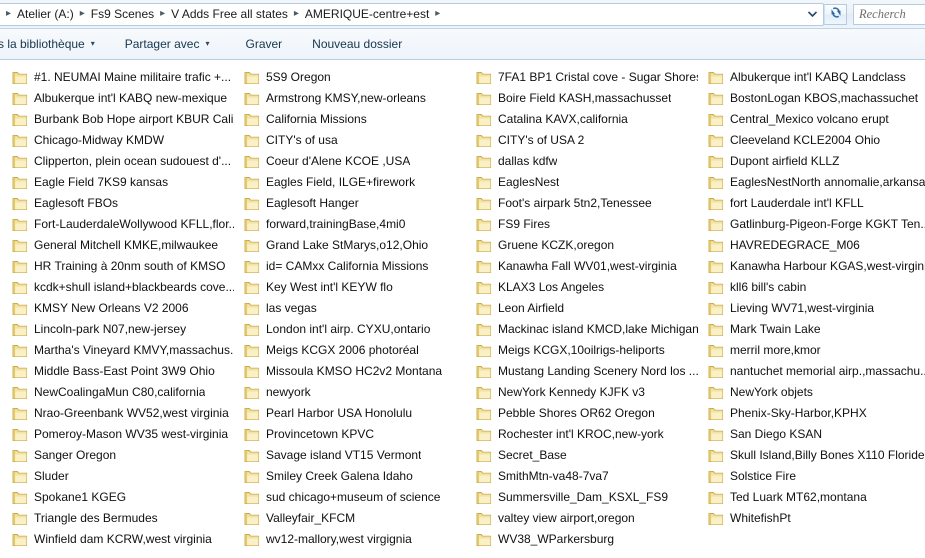  I want to click on file-list-item: EaglesNestNorth annomalie,arkansas, so click(811, 182).